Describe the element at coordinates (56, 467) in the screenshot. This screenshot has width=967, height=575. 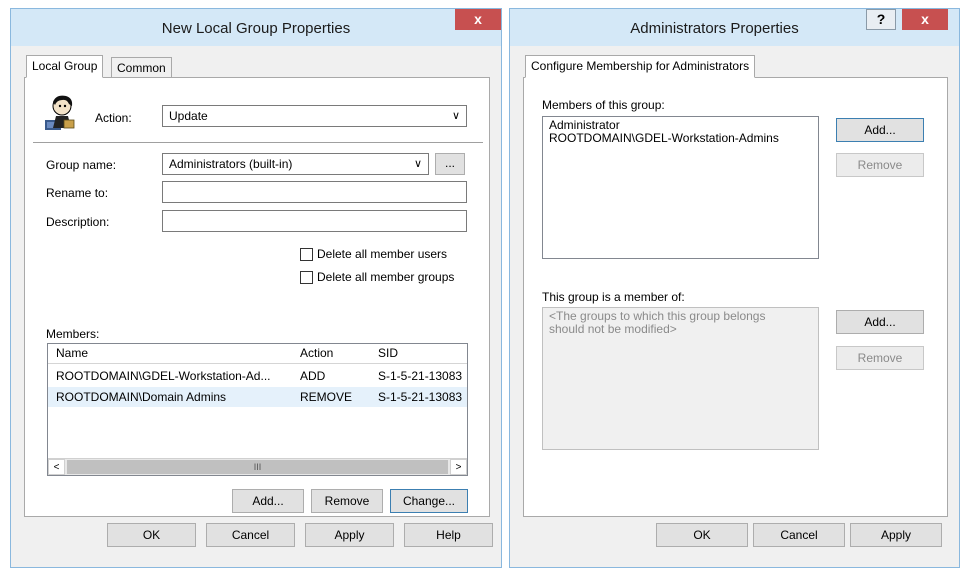
I see `scroll-left-button: <` at that location.